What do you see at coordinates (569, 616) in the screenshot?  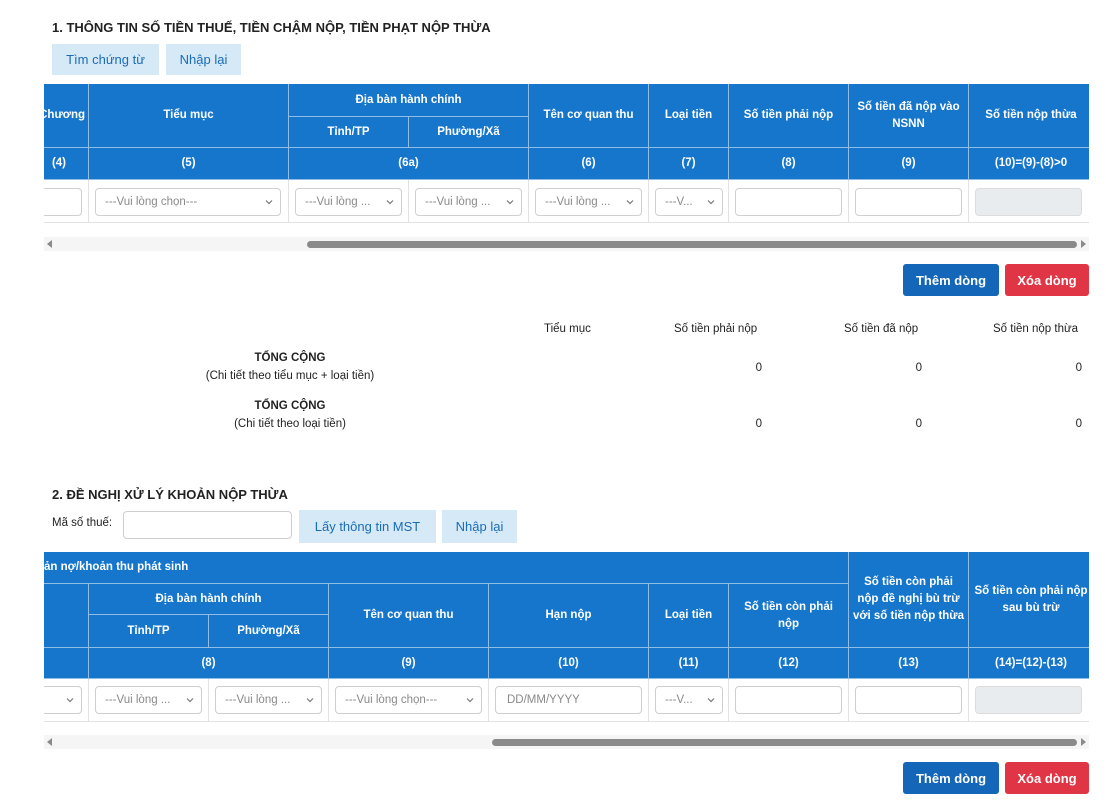 I see `header-han-nop: Hạn nộp` at bounding box center [569, 616].